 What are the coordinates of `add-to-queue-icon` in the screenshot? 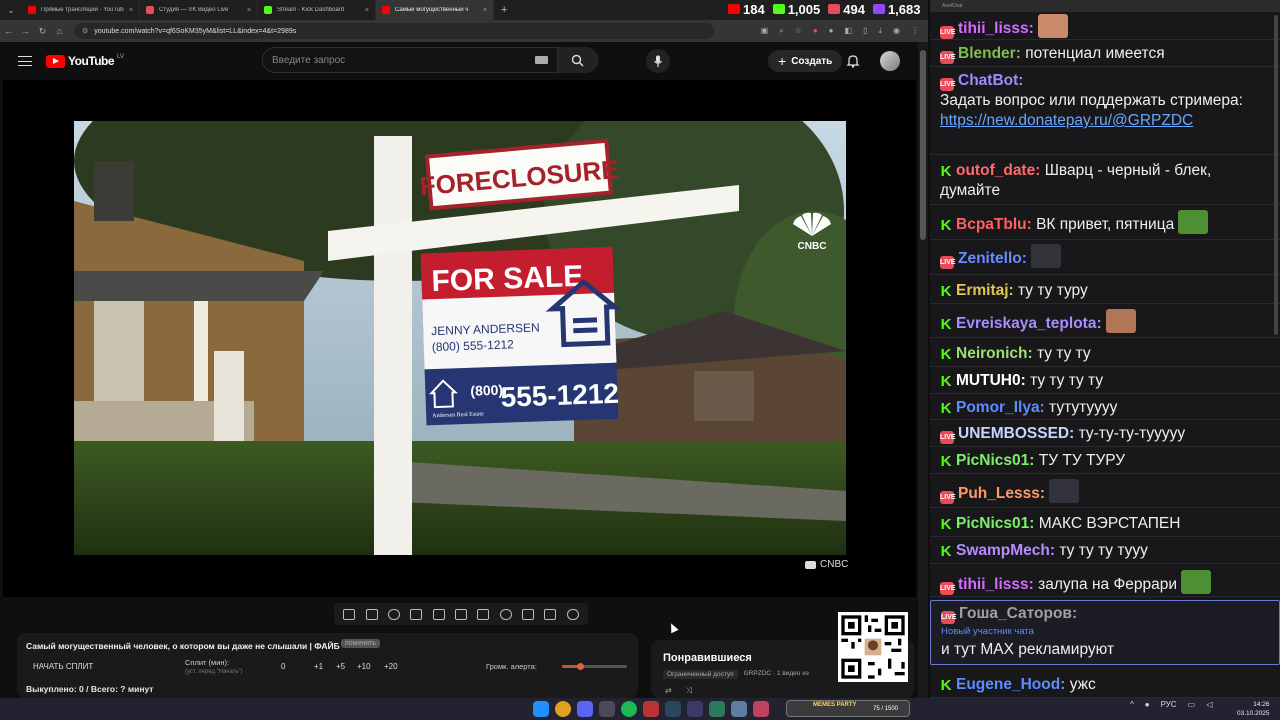 It's located at (528, 614).